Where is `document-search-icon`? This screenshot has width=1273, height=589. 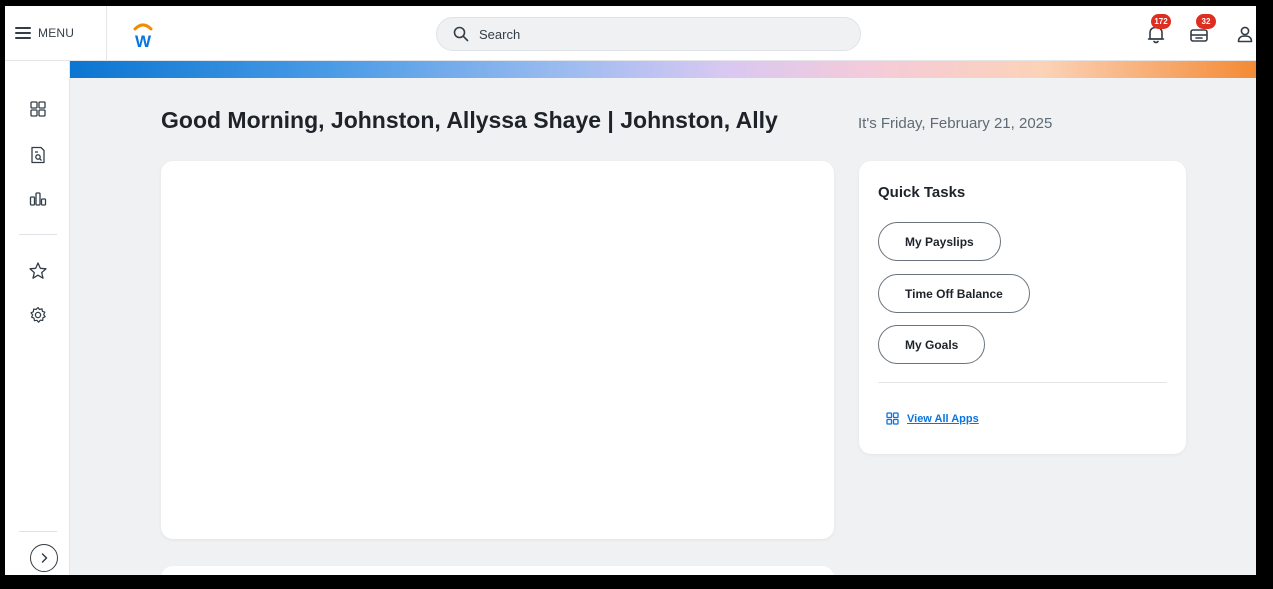 document-search-icon is located at coordinates (38, 155).